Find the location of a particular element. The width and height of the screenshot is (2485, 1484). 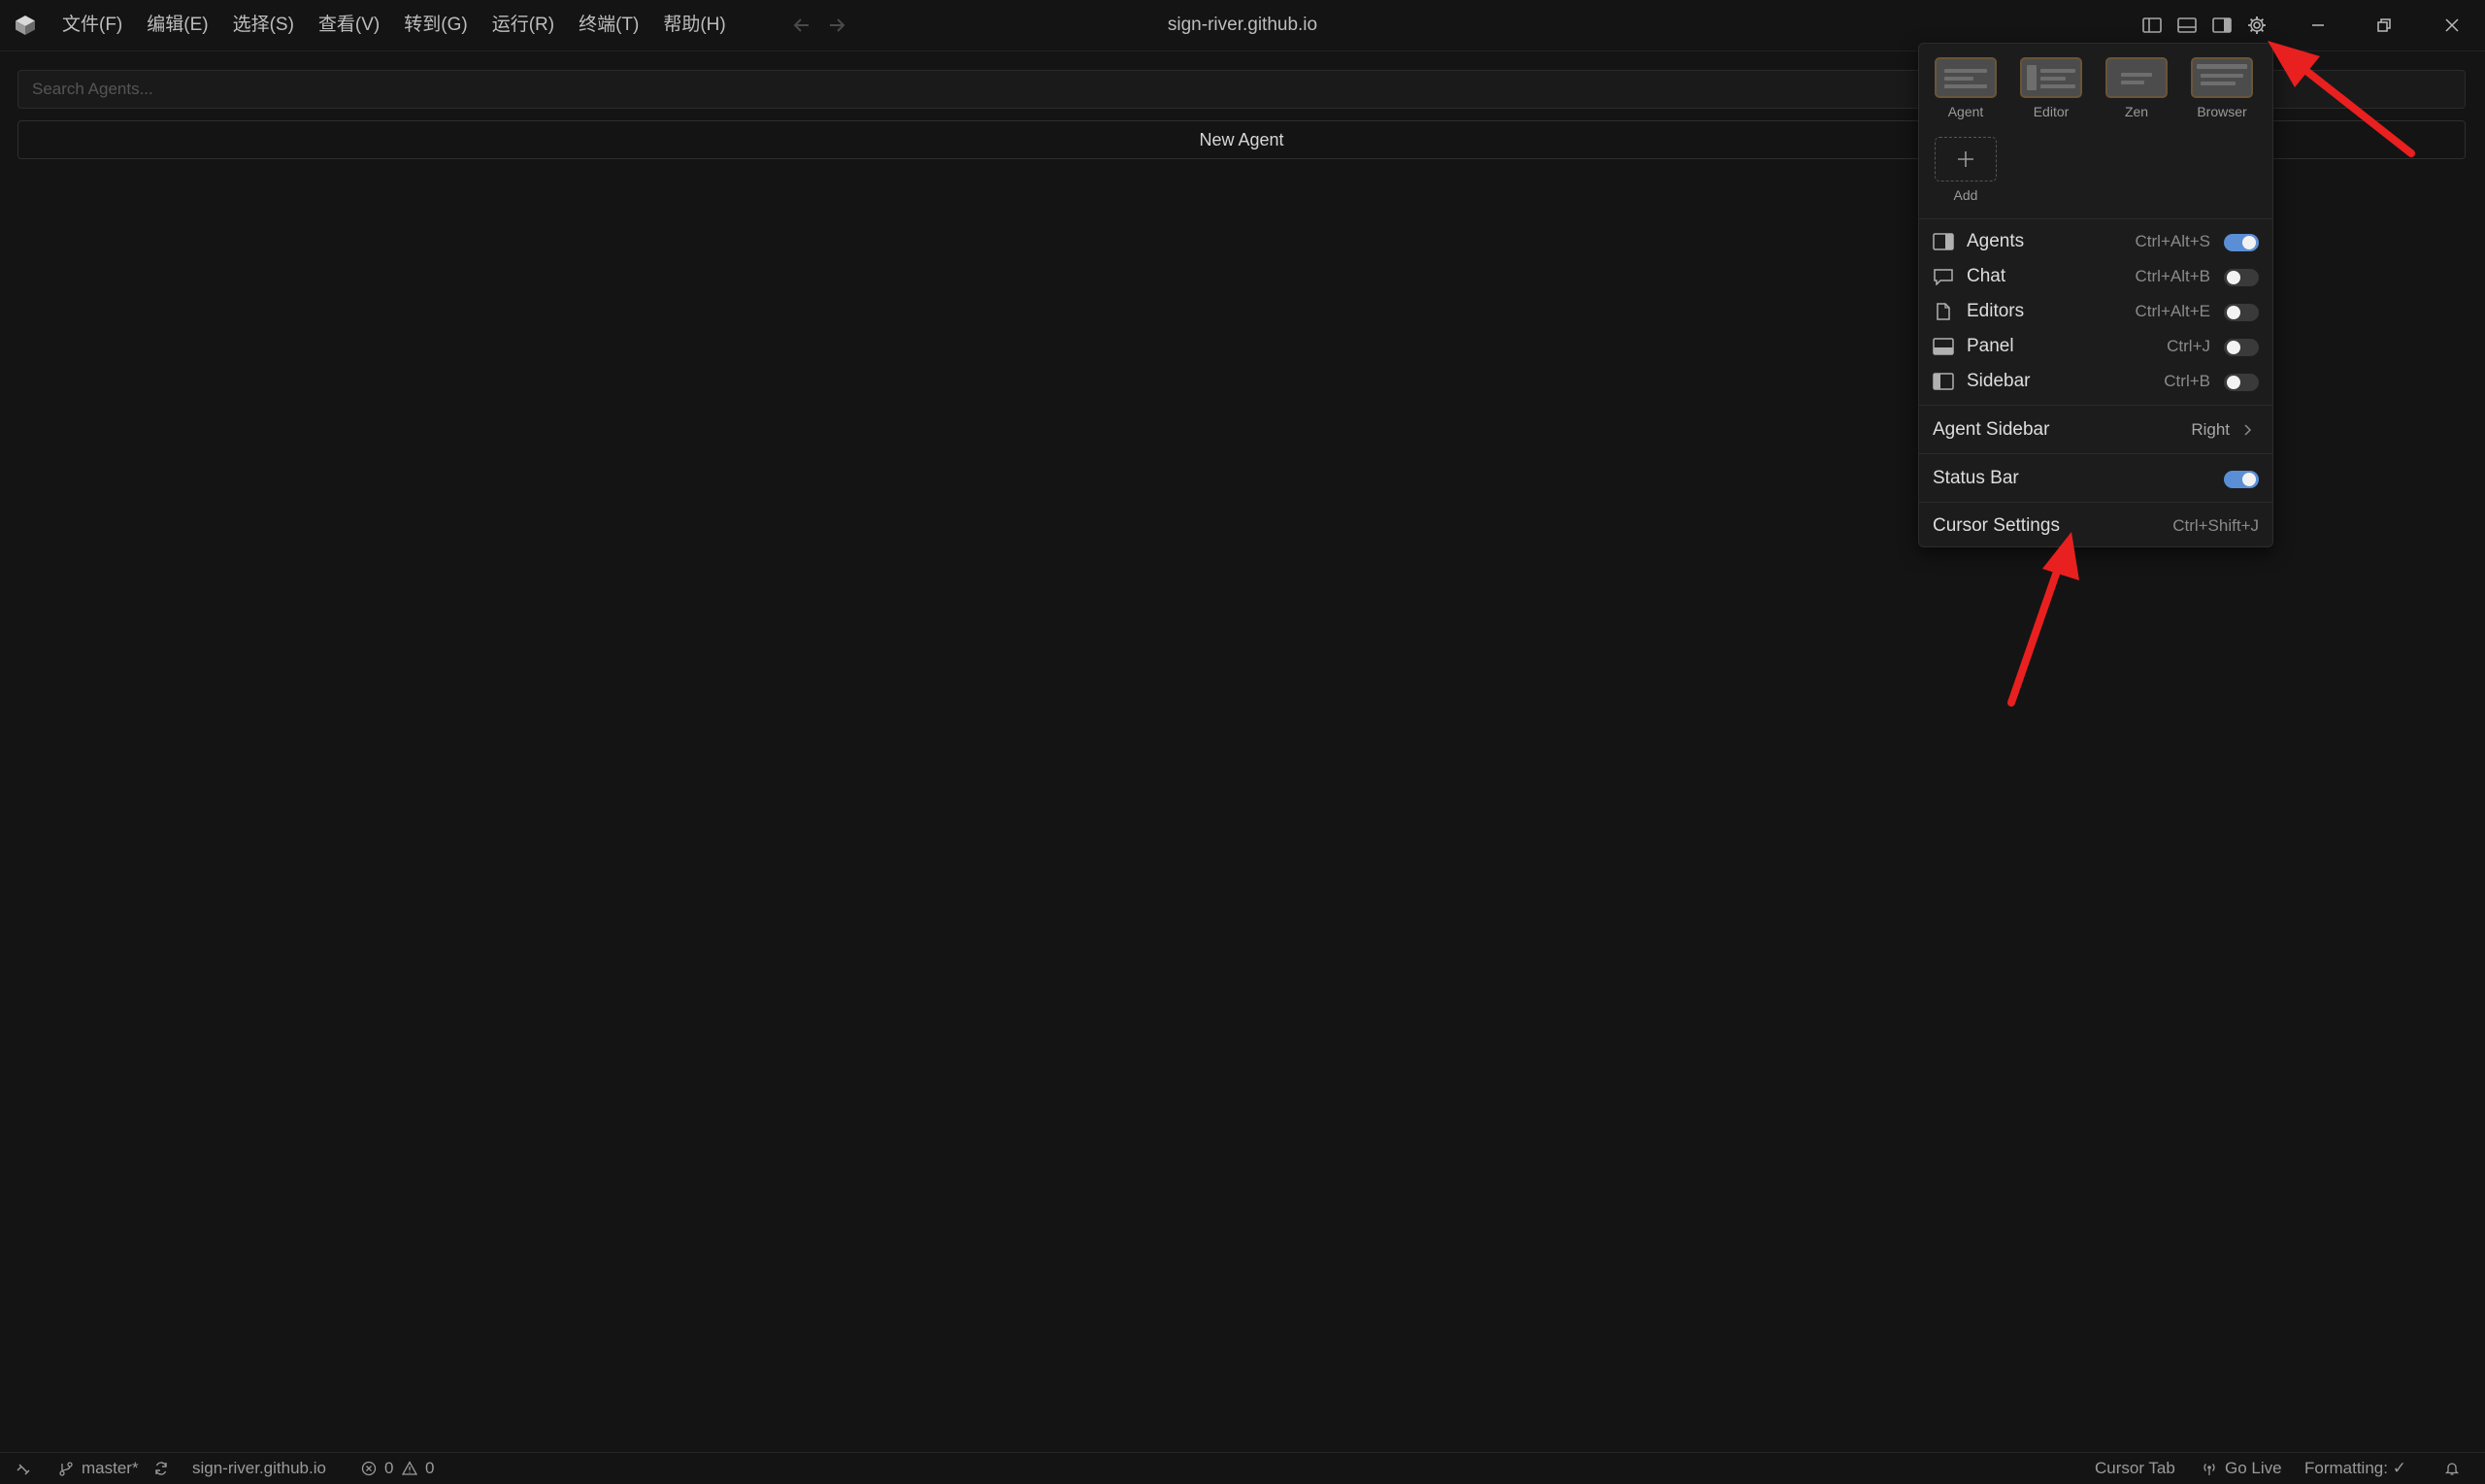

cursor-settings-label: Cursor Settings is located at coordinates (1997, 525).